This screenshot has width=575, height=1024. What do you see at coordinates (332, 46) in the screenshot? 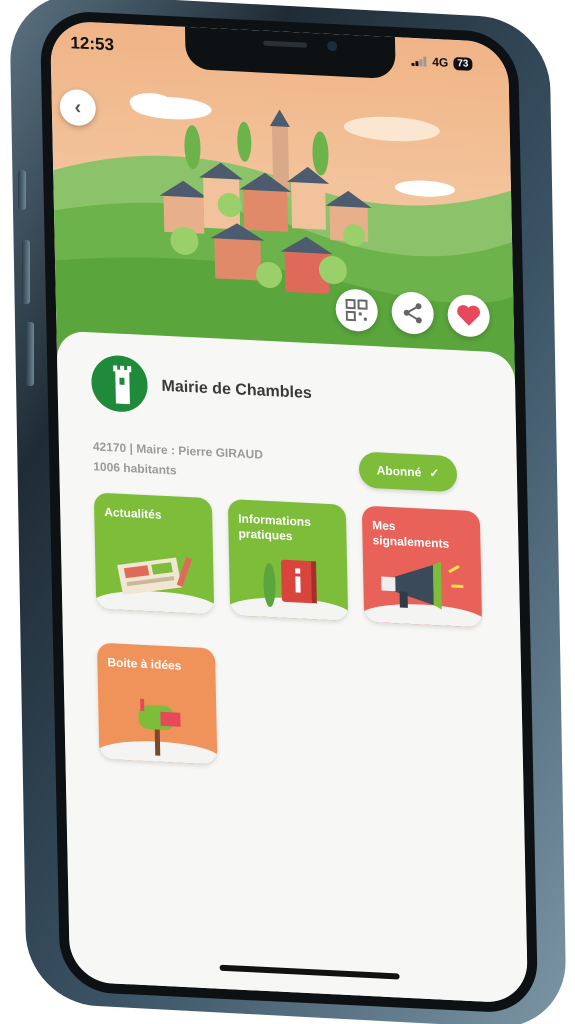
I see `front-camera` at bounding box center [332, 46].